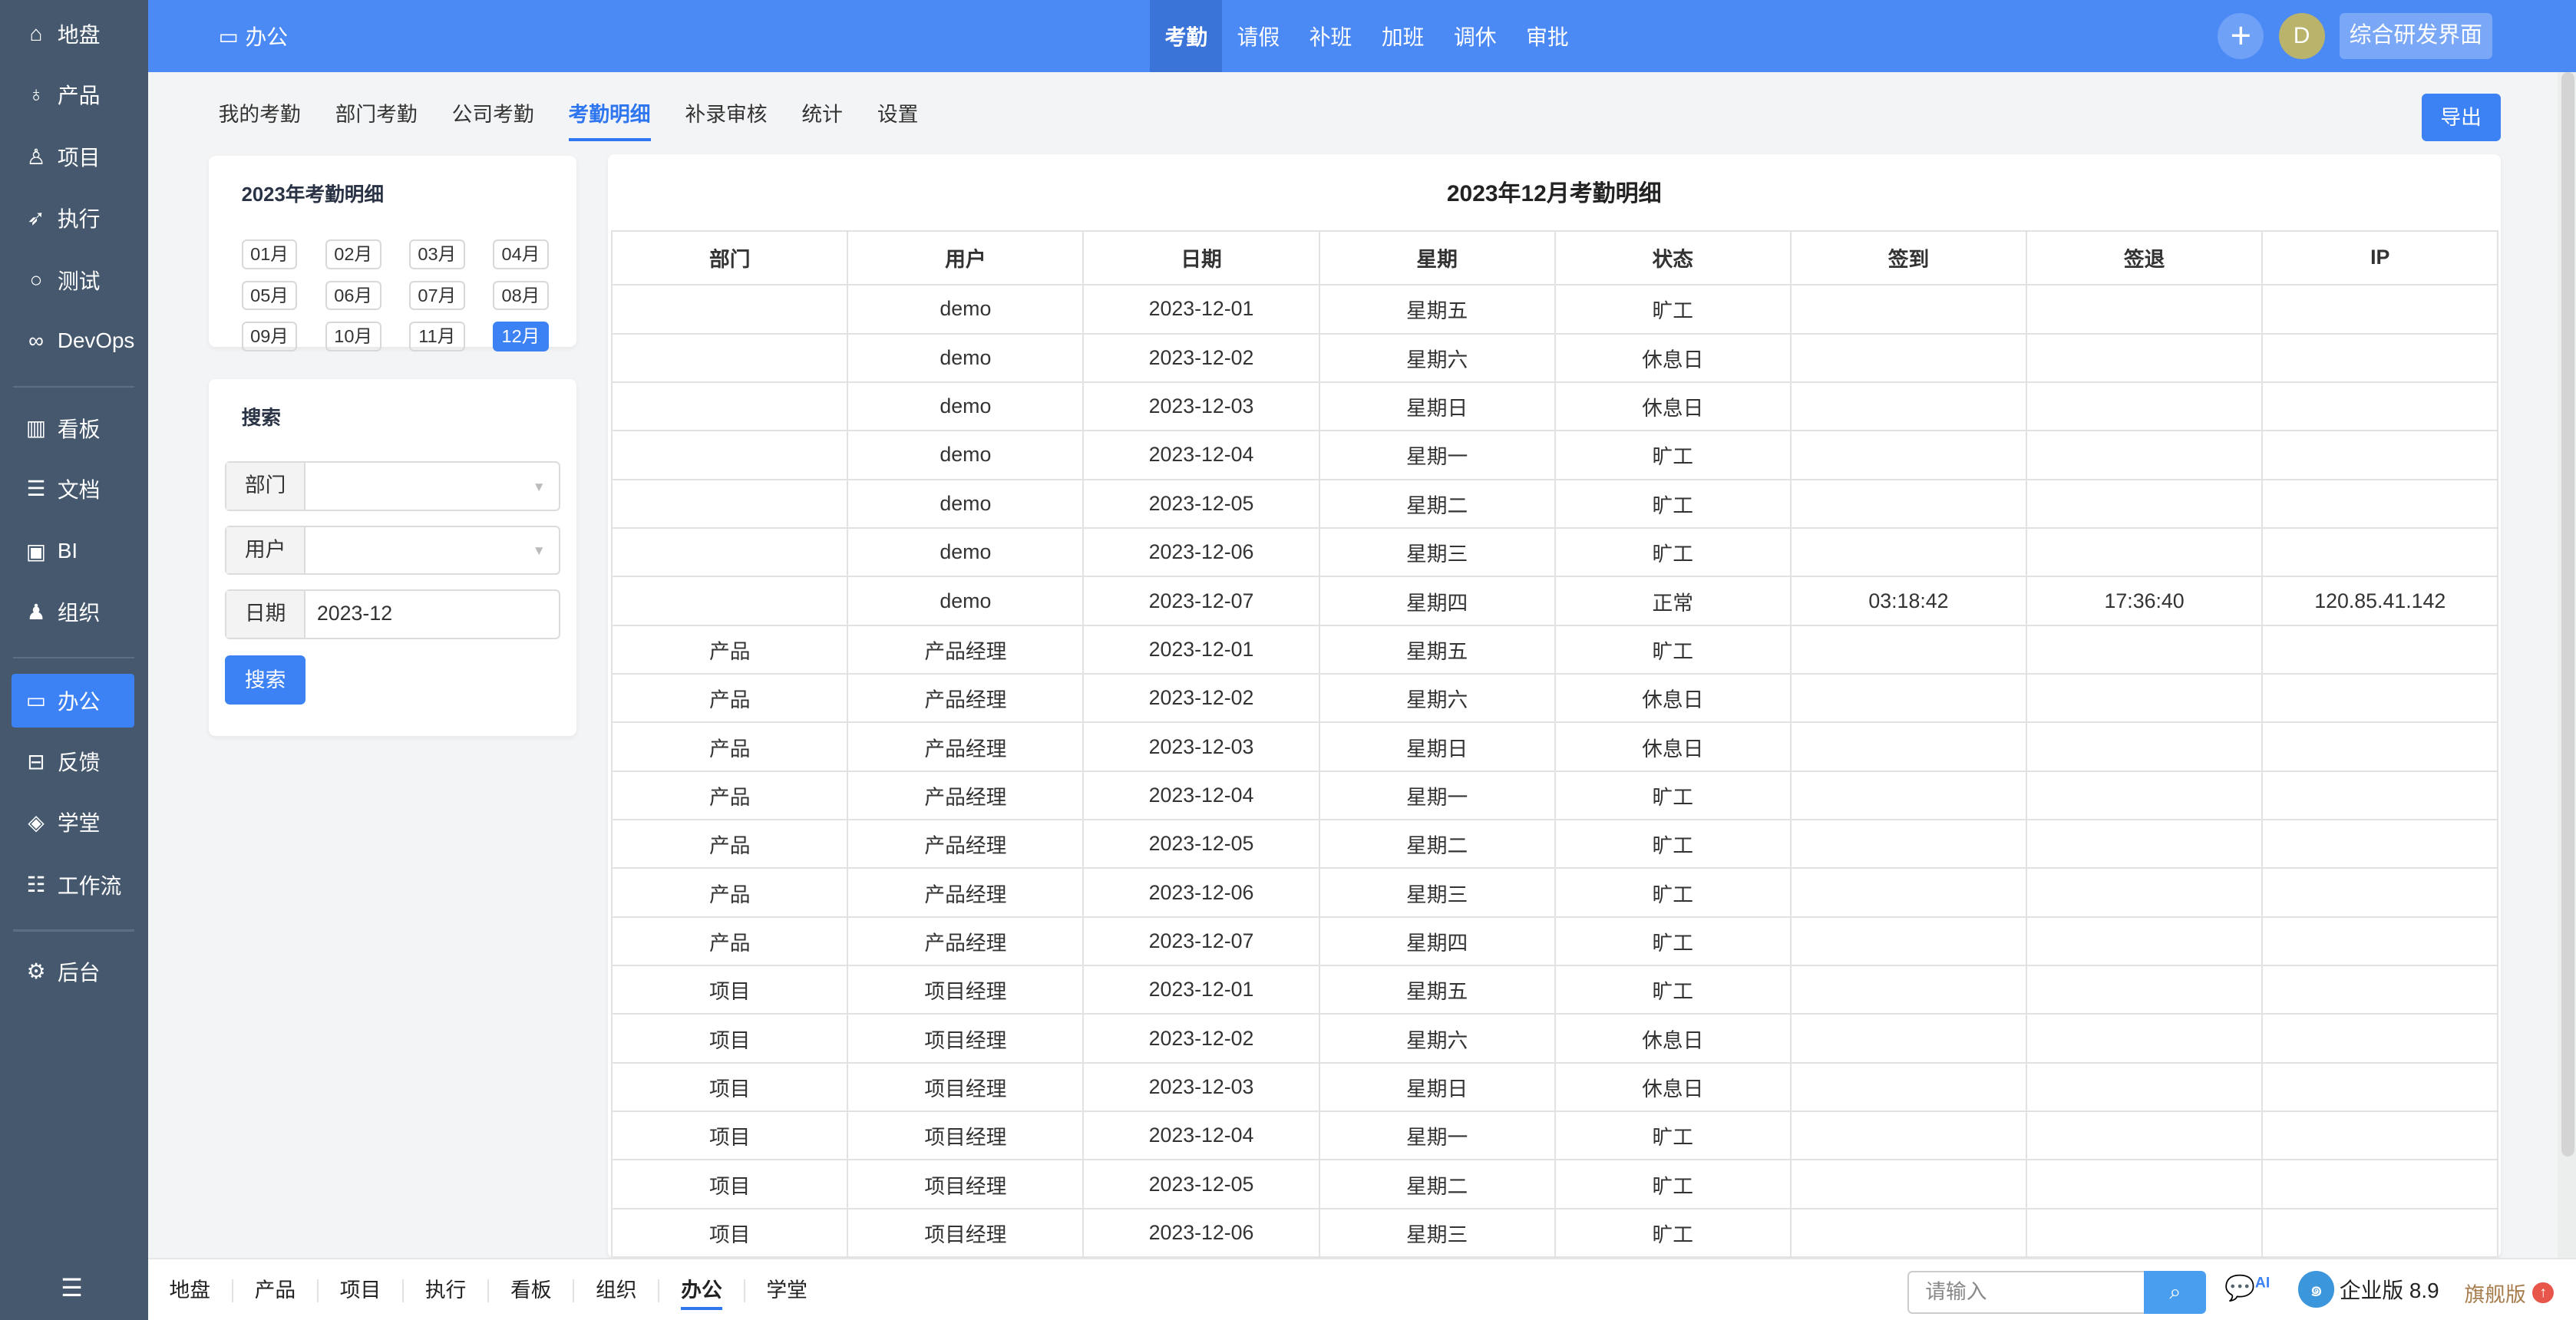 Image resolution: width=2576 pixels, height=1320 pixels. What do you see at coordinates (2026, 1293) in the screenshot?
I see `global-search-input: 请输入` at bounding box center [2026, 1293].